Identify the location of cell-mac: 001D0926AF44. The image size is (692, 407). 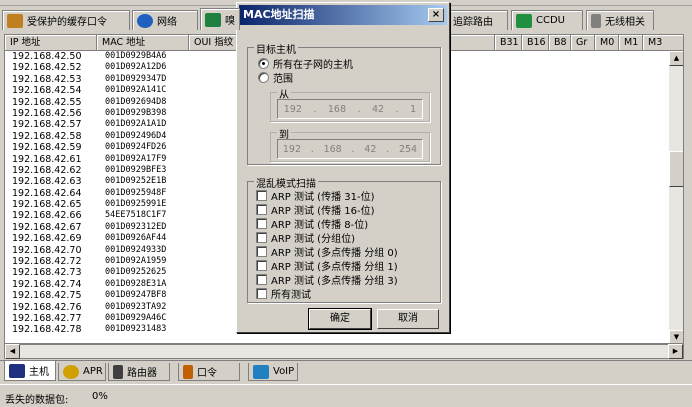
(136, 238).